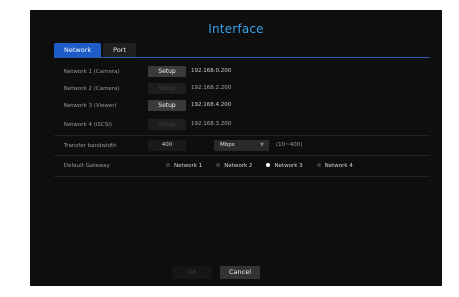 Image resolution: width=459 pixels, height=297 pixels. Describe the element at coordinates (289, 145) in the screenshot. I see `bandwidth-range: (10~400)` at that location.